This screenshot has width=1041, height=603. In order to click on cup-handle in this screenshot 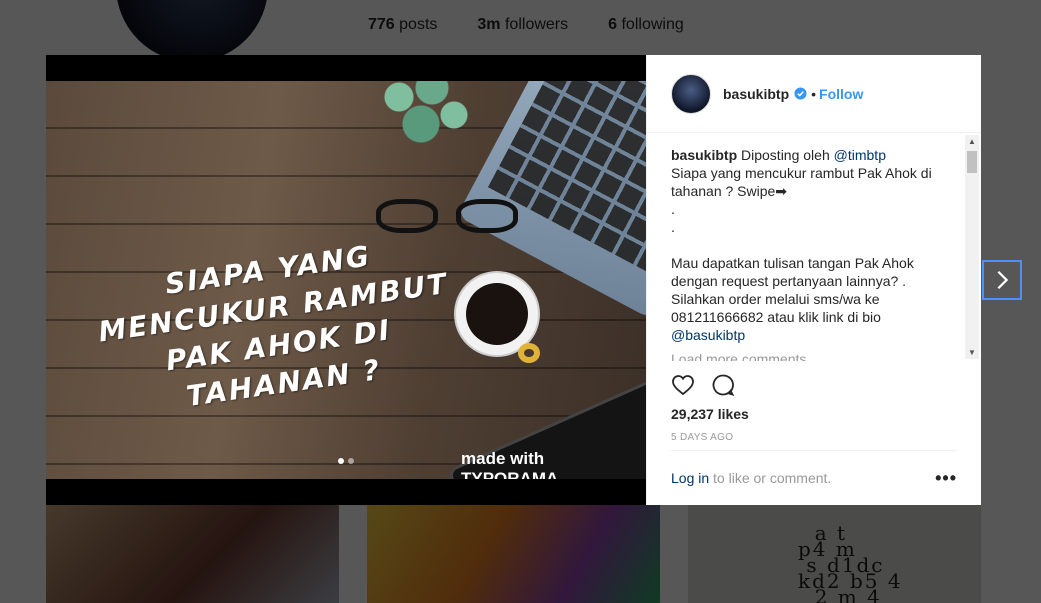, I will do `click(529, 353)`.